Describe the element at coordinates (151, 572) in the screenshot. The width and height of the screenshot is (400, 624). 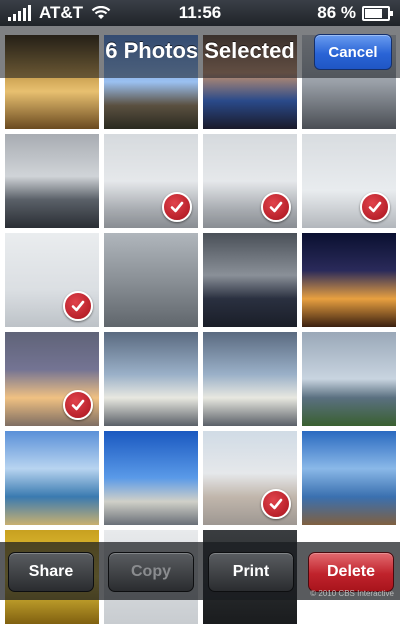
I see `copy-button: Copy` at that location.